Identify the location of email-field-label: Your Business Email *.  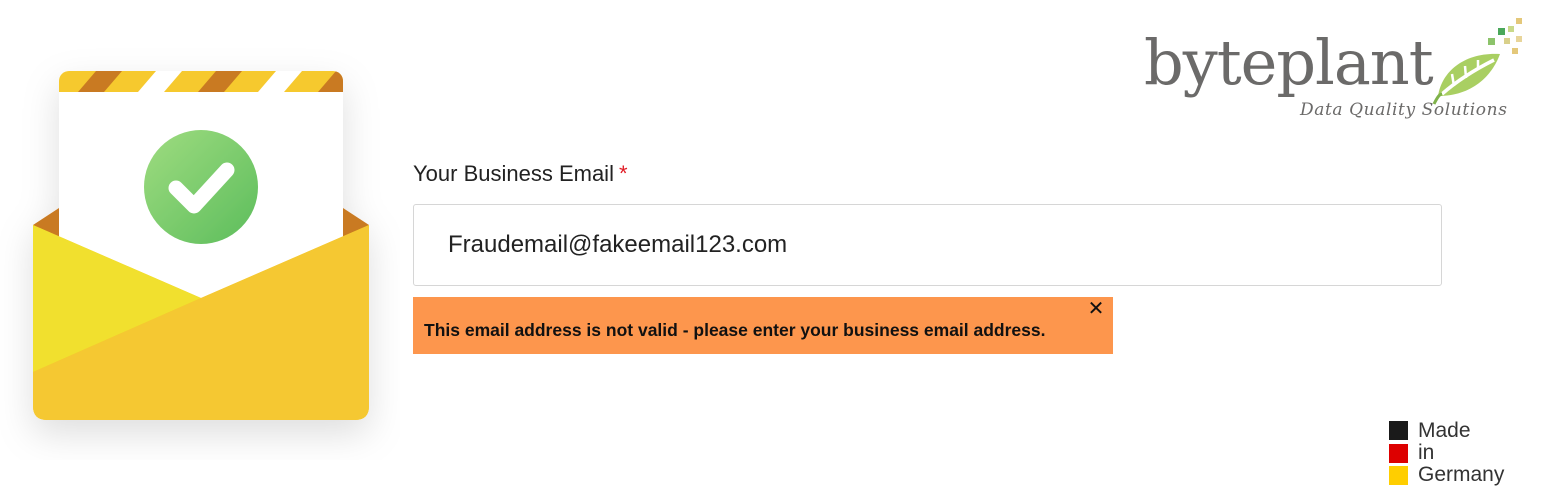
(520, 174).